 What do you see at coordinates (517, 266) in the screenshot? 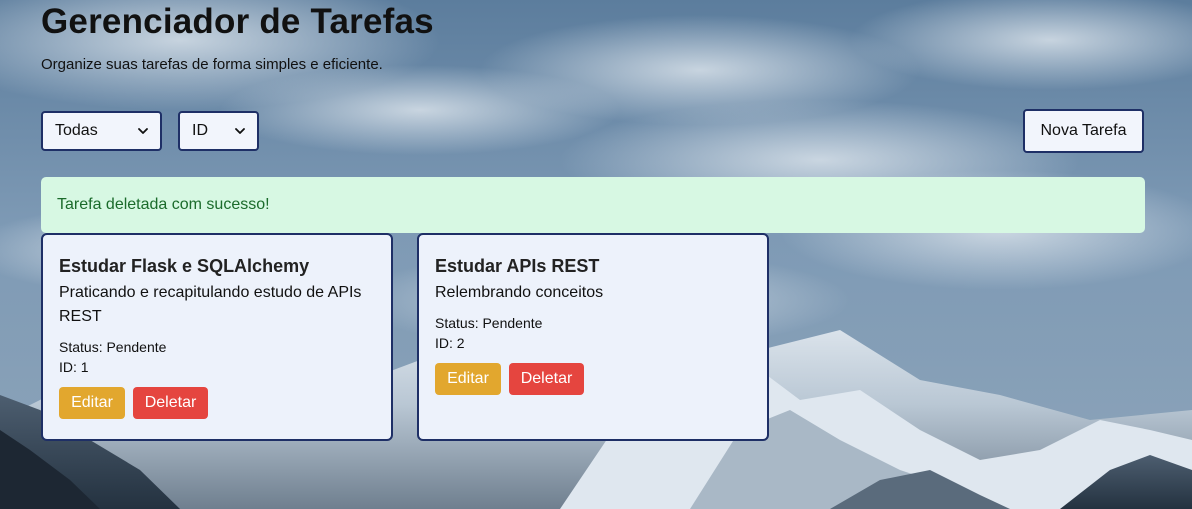
I see `task-title: Estudar APIs REST` at bounding box center [517, 266].